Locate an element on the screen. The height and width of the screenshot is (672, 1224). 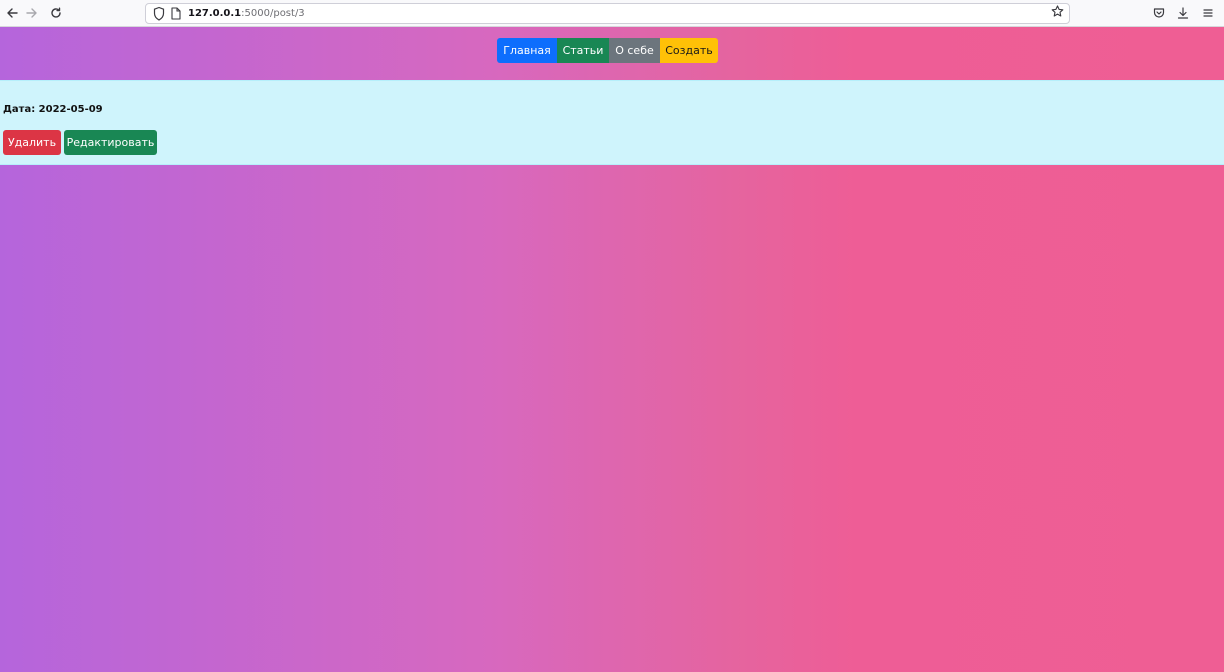
nav-articles-link: Статьи is located at coordinates (583, 50).